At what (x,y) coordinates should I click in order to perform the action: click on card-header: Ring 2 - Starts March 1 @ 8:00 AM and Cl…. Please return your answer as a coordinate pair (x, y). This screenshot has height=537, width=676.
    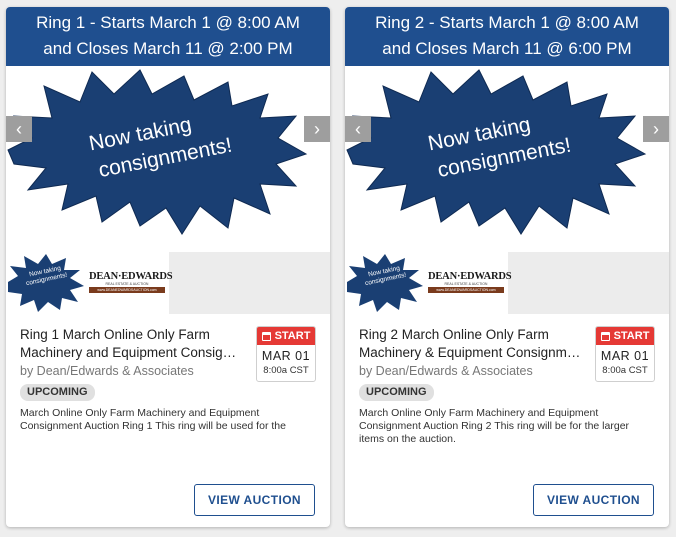
    Looking at the image, I should click on (507, 36).